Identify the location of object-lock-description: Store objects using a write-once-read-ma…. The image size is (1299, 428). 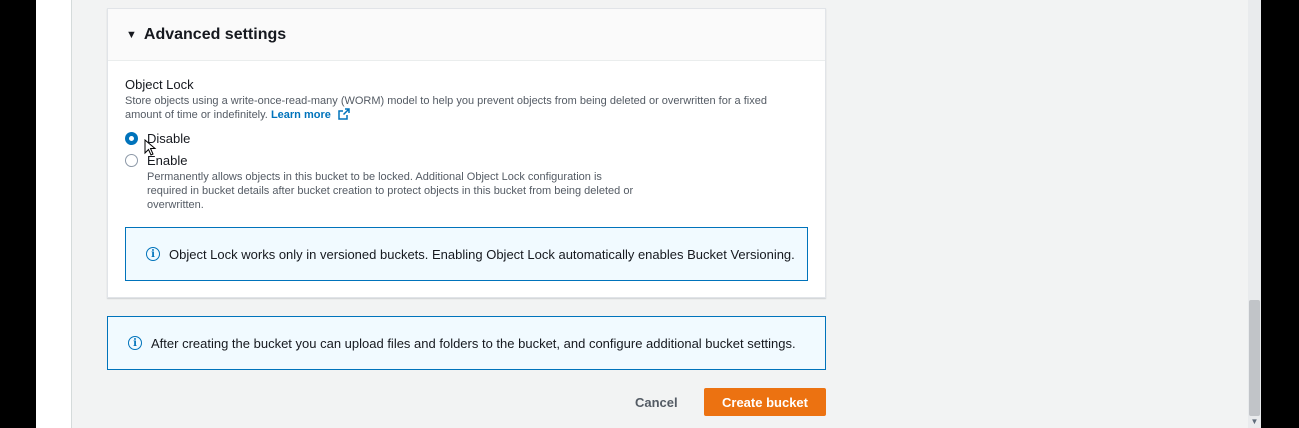
(460, 108).